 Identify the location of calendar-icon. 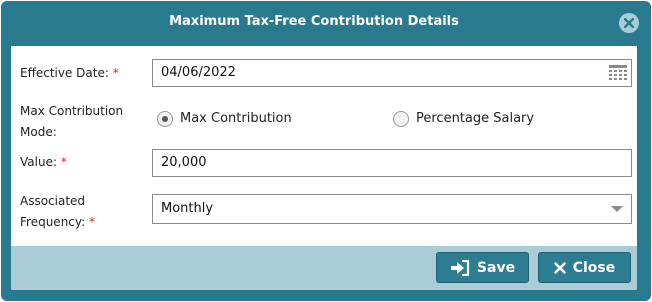
(618, 73).